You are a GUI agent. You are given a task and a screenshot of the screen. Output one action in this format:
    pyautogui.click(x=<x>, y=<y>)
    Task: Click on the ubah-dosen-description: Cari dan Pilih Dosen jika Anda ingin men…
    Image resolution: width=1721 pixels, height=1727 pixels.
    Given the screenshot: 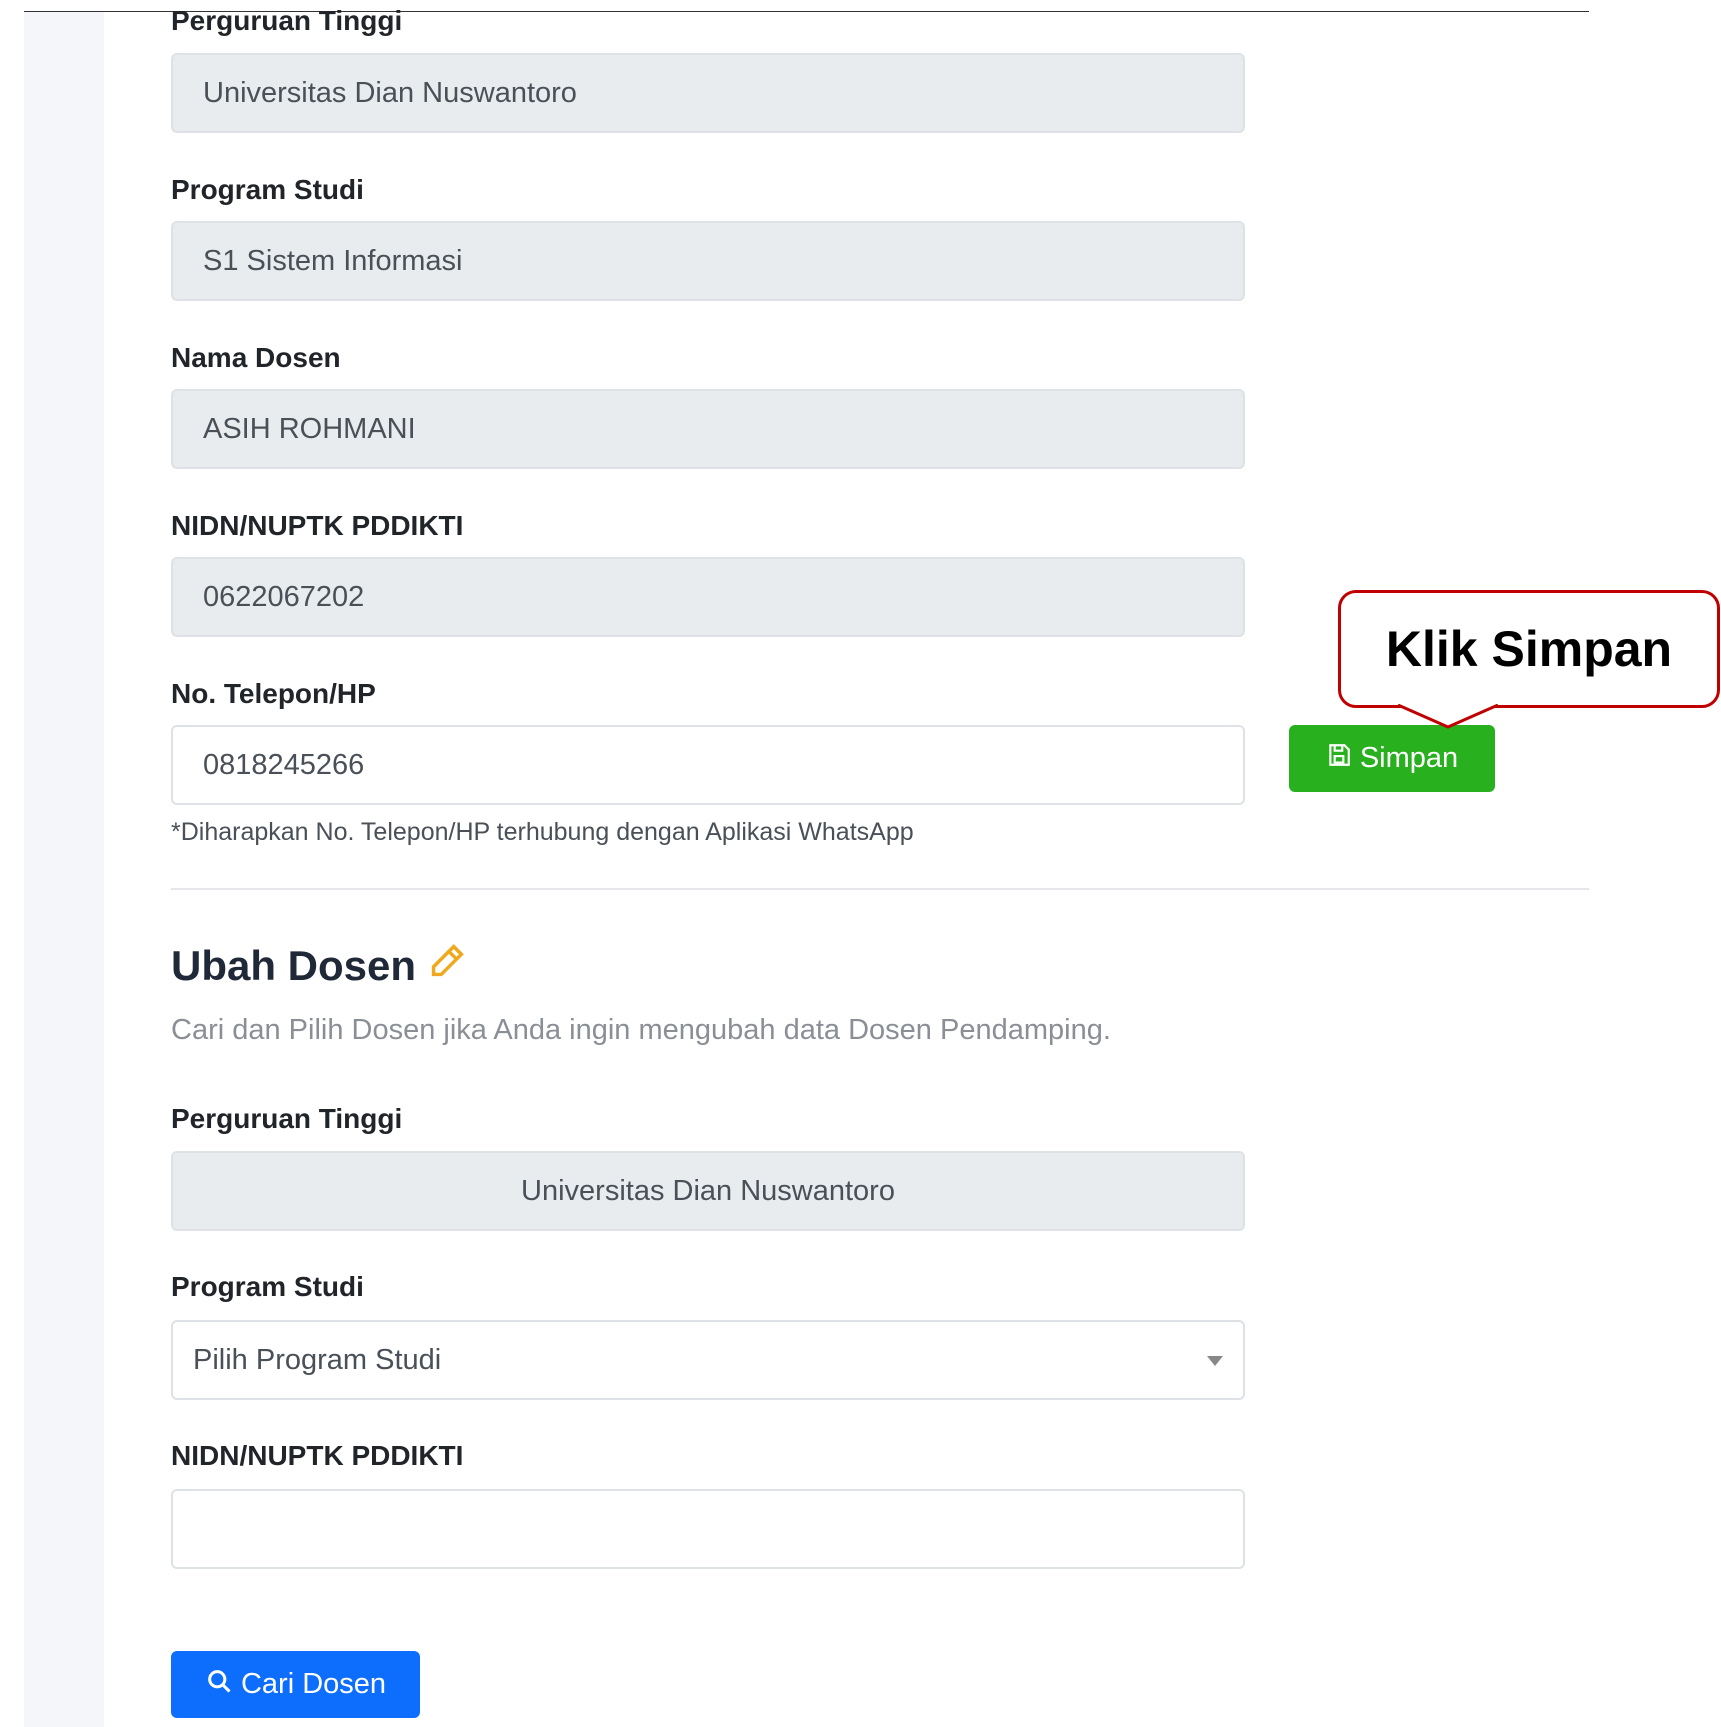 What is the action you would take?
    pyautogui.click(x=641, y=1030)
    